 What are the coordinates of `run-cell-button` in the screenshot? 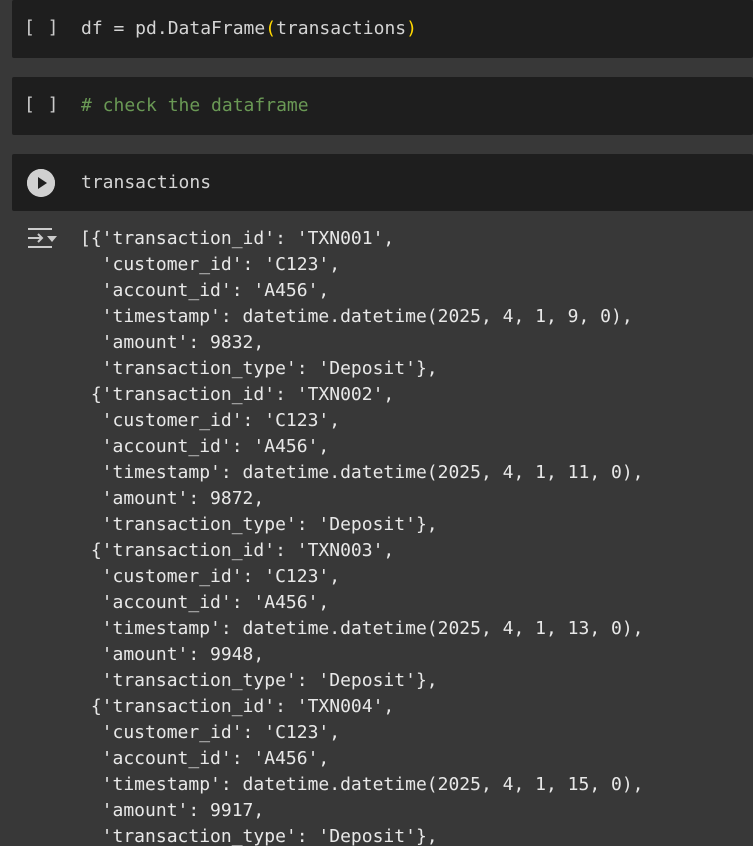 It's located at (41, 183).